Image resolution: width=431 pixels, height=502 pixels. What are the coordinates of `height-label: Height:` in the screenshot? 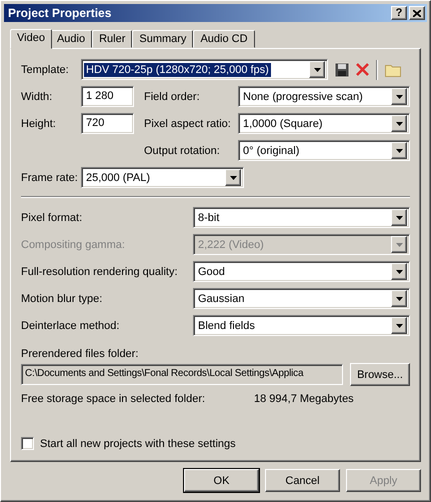 It's located at (39, 124).